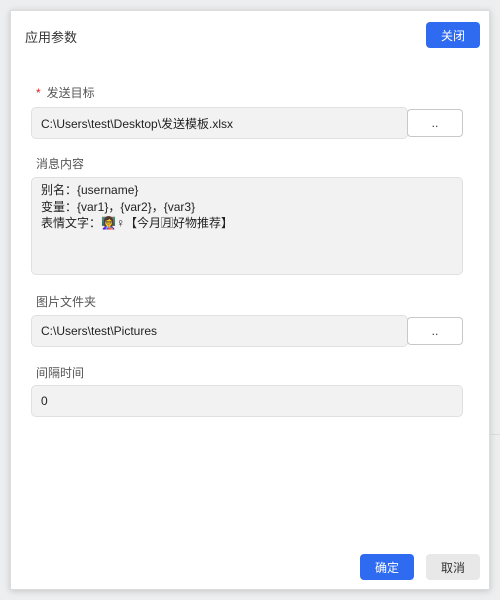  What do you see at coordinates (219, 123) in the screenshot?
I see `target-path-field: C:\Users\test\Desktop\发送模板.xlsx` at bounding box center [219, 123].